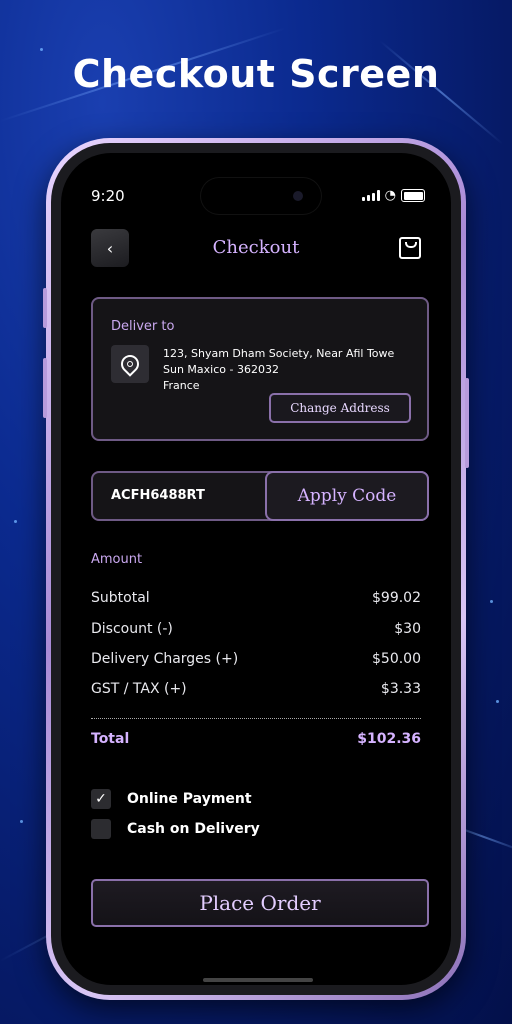 Image resolution: width=512 pixels, height=1024 pixels. I want to click on place-order-button: Place Order, so click(260, 903).